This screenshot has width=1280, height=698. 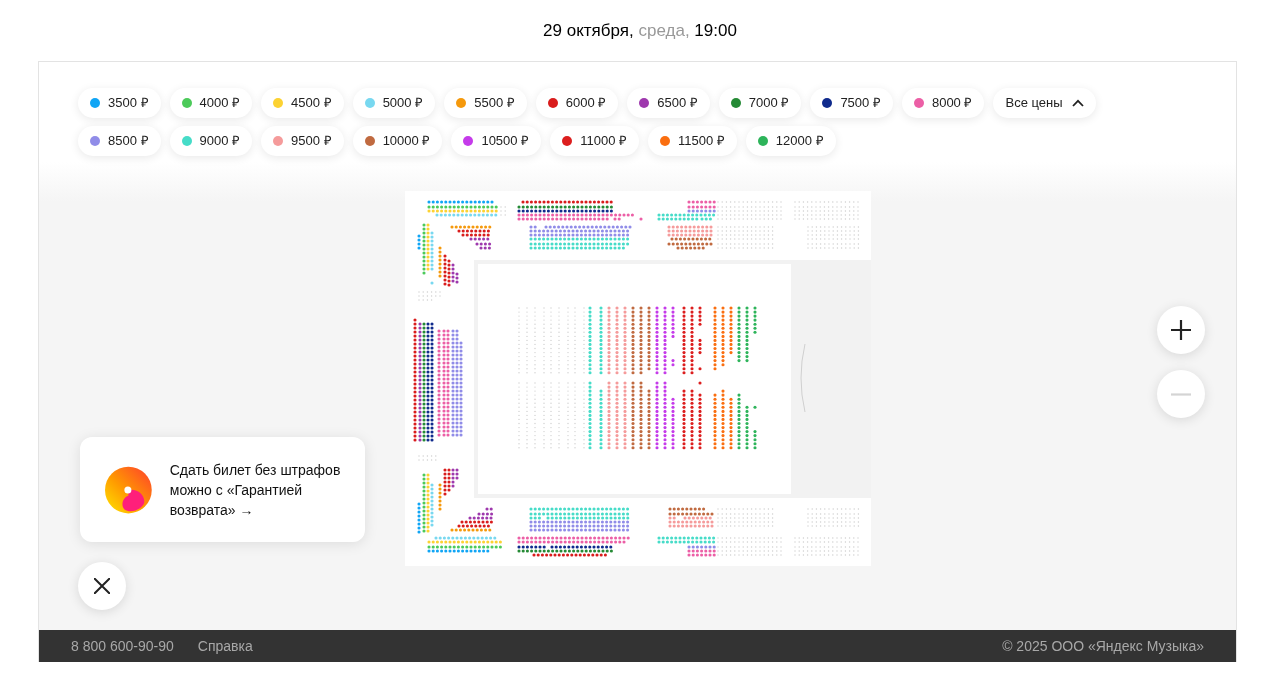 What do you see at coordinates (119, 103) in the screenshot?
I see `price-filter-chip: 3500 ₽` at bounding box center [119, 103].